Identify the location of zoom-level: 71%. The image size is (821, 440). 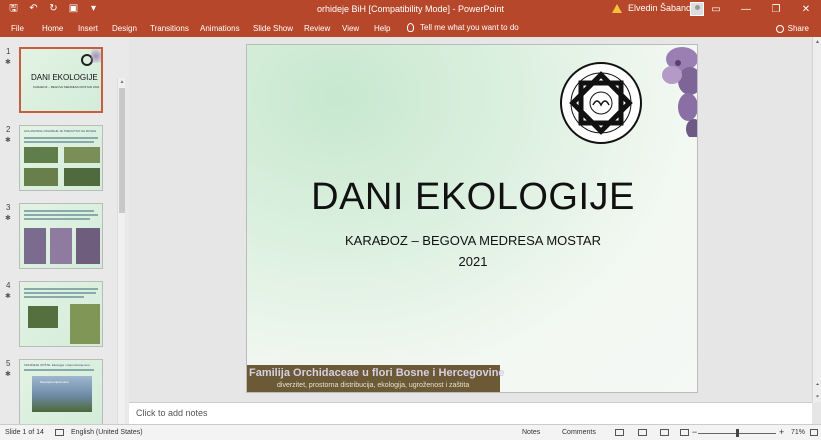
(798, 432).